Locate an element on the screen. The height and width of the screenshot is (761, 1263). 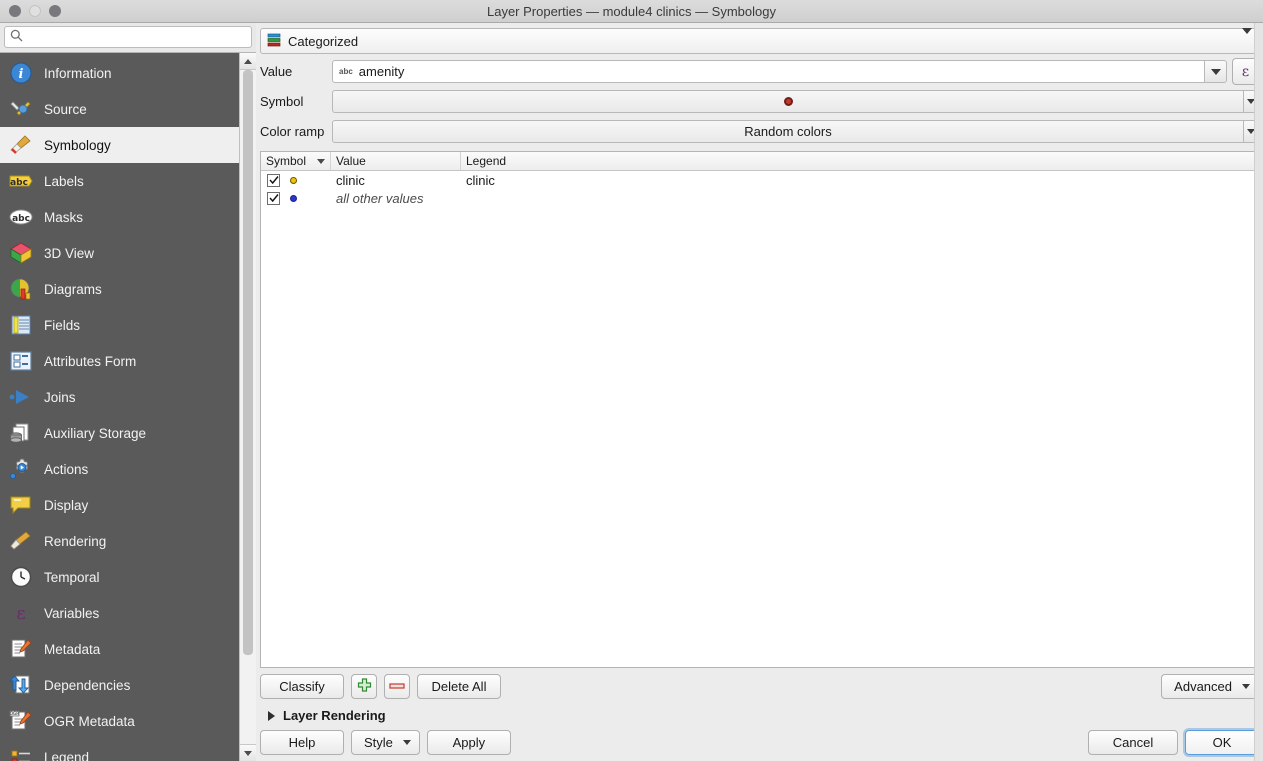
symbol-label: Symbol is located at coordinates (282, 101).